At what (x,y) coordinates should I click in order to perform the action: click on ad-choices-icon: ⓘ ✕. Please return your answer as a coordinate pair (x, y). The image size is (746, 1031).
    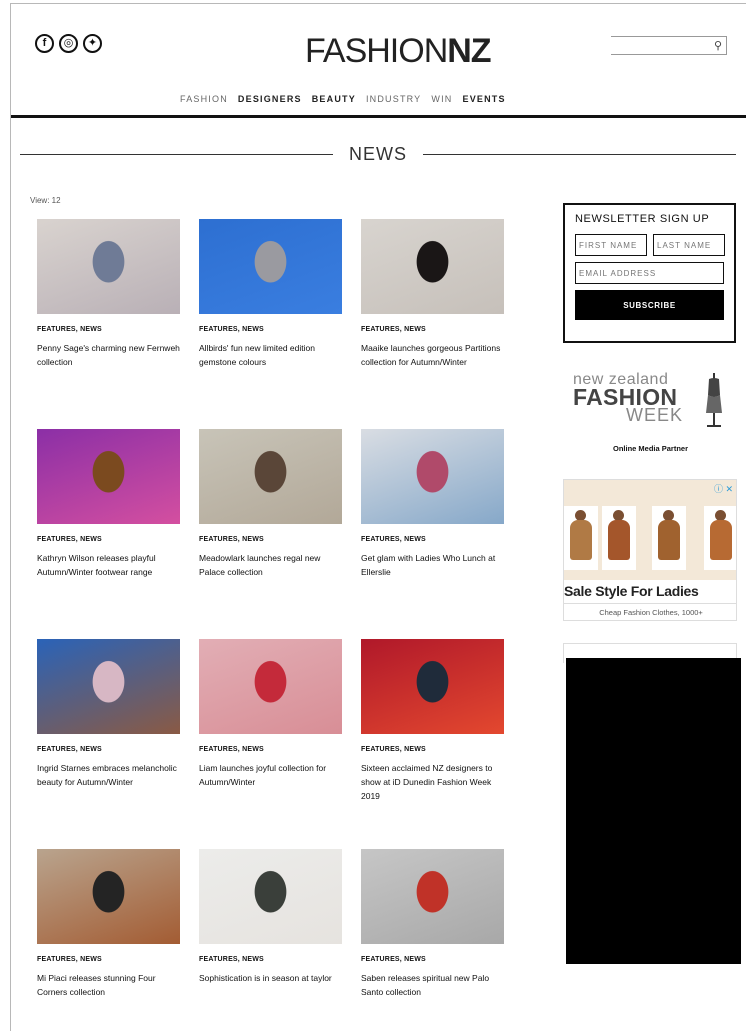
    Looking at the image, I should click on (723, 488).